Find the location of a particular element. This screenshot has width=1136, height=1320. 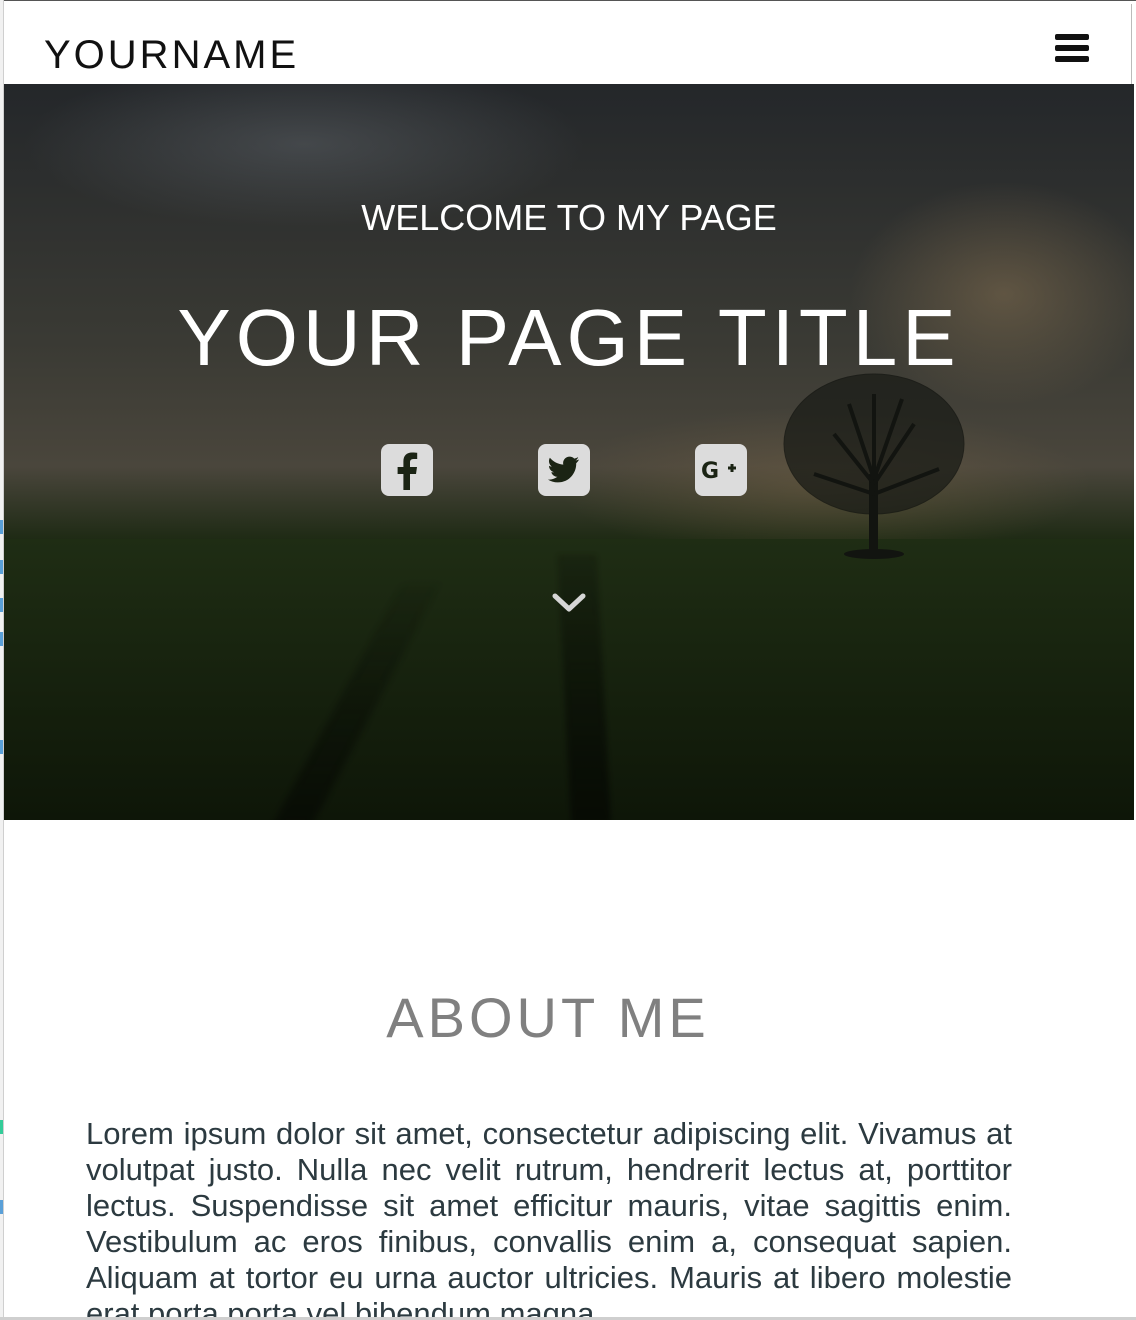

brand-name: YOURNAME is located at coordinates (171, 55).